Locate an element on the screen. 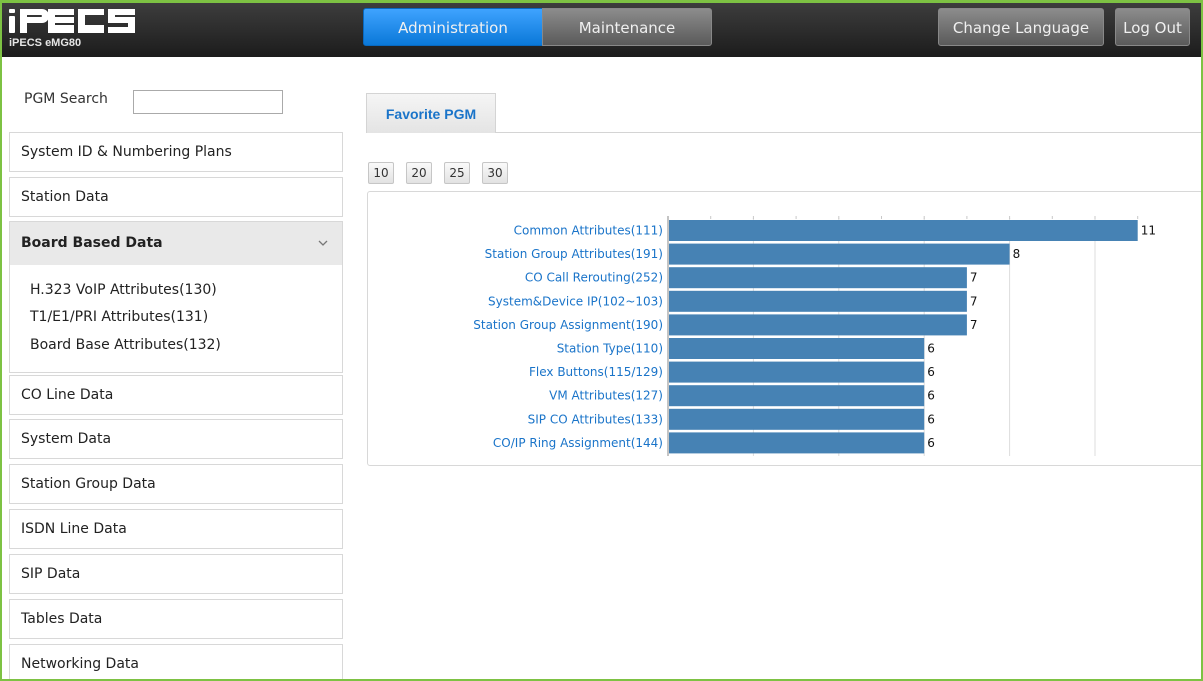 The image size is (1203, 681). sidebar-item-isdn-line-data: ISDN Line Data is located at coordinates (176, 529).